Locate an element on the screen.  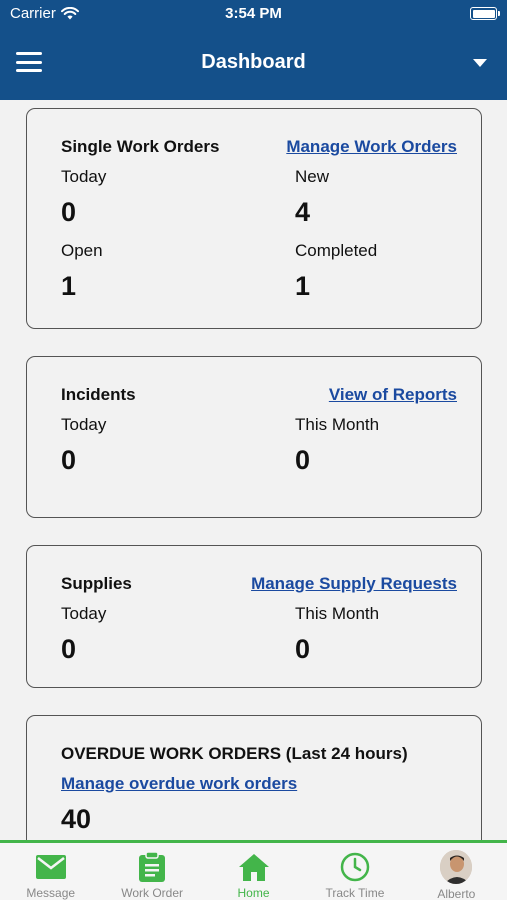
tab-work-order-label: Work Order is located at coordinates (152, 893).